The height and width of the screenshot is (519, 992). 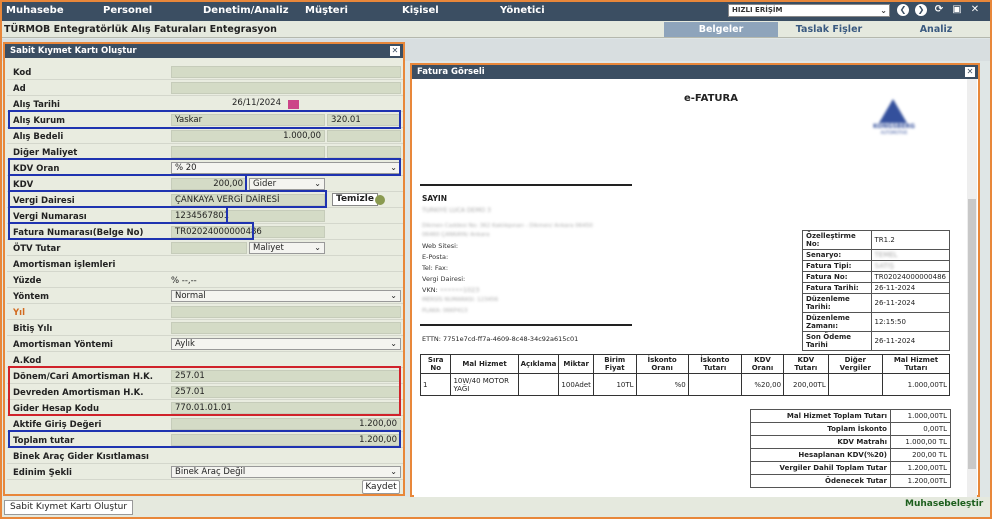 What do you see at coordinates (944, 504) in the screenshot?
I see `muhasebelestir-button: Muhasebeleştir` at bounding box center [944, 504].